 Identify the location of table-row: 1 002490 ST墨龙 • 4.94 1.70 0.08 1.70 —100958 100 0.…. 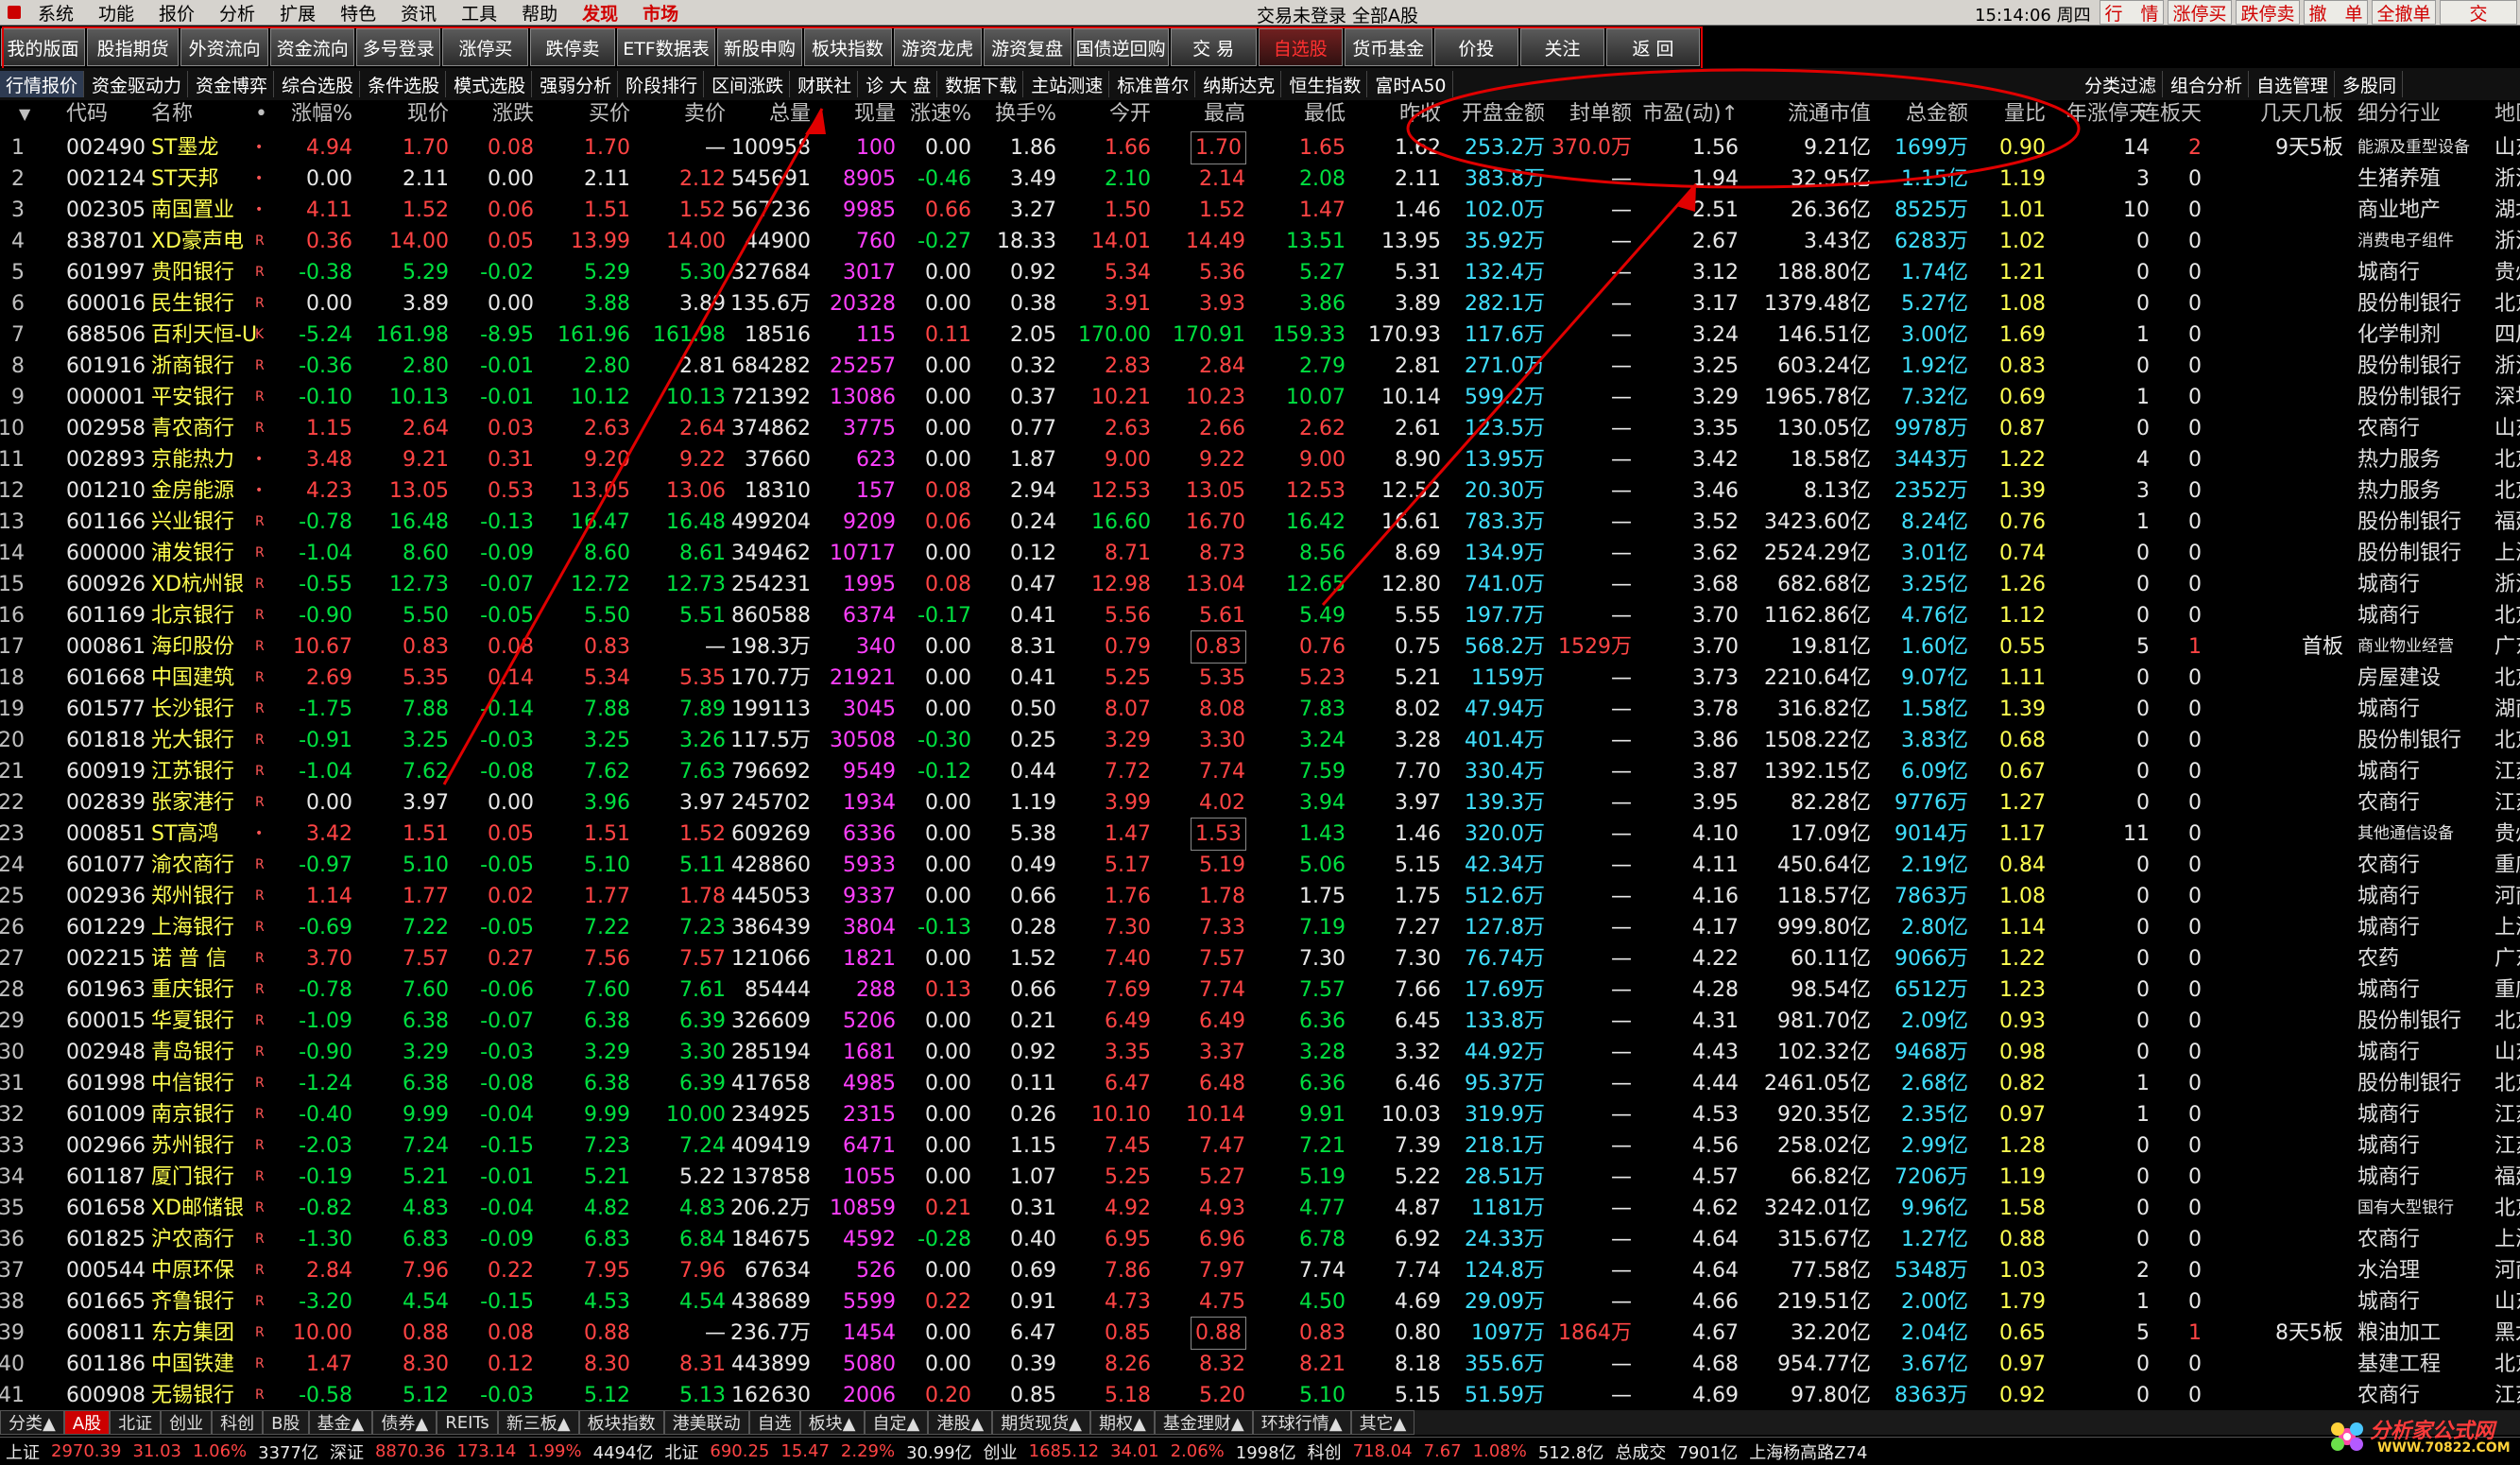
(1260, 147).